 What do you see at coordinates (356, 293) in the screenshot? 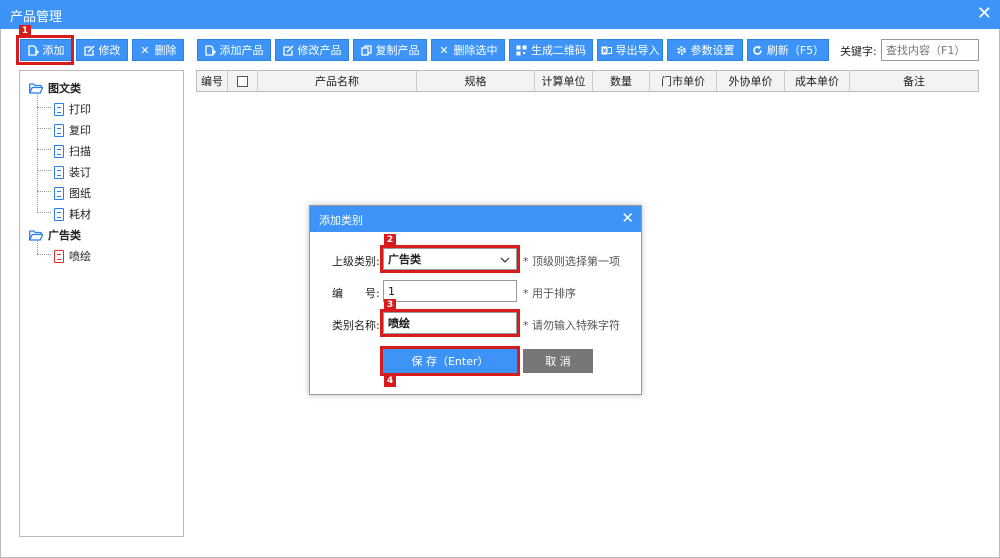
I see `code-label: 编 号:` at bounding box center [356, 293].